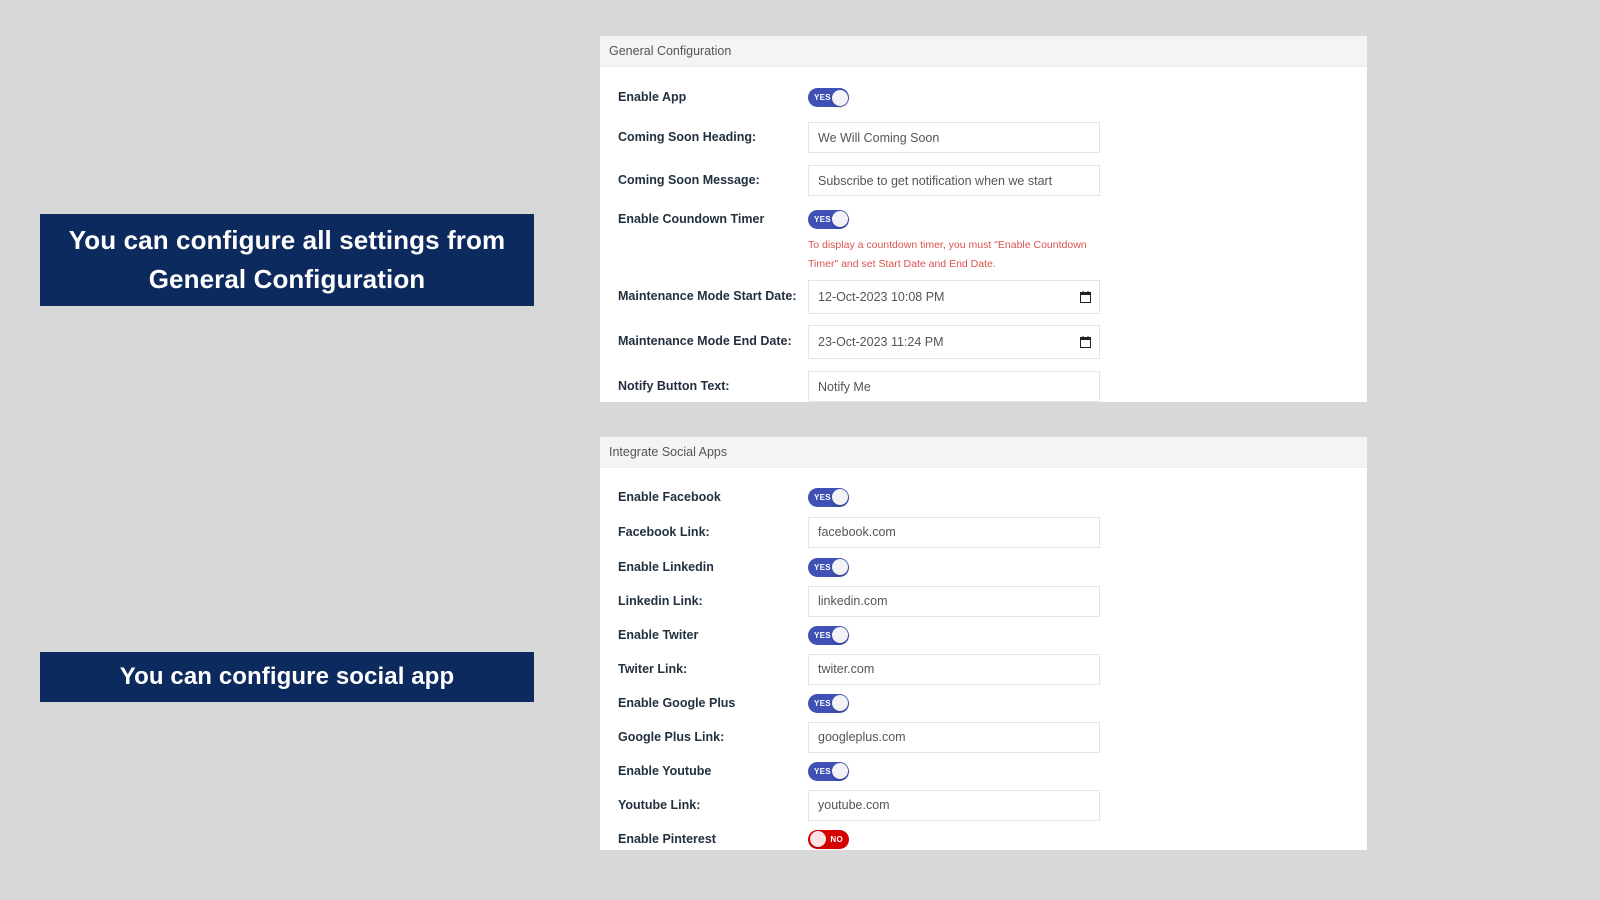 Image resolution: width=1600 pixels, height=900 pixels. Describe the element at coordinates (954, 180) in the screenshot. I see `input-coming-soon-message` at that location.